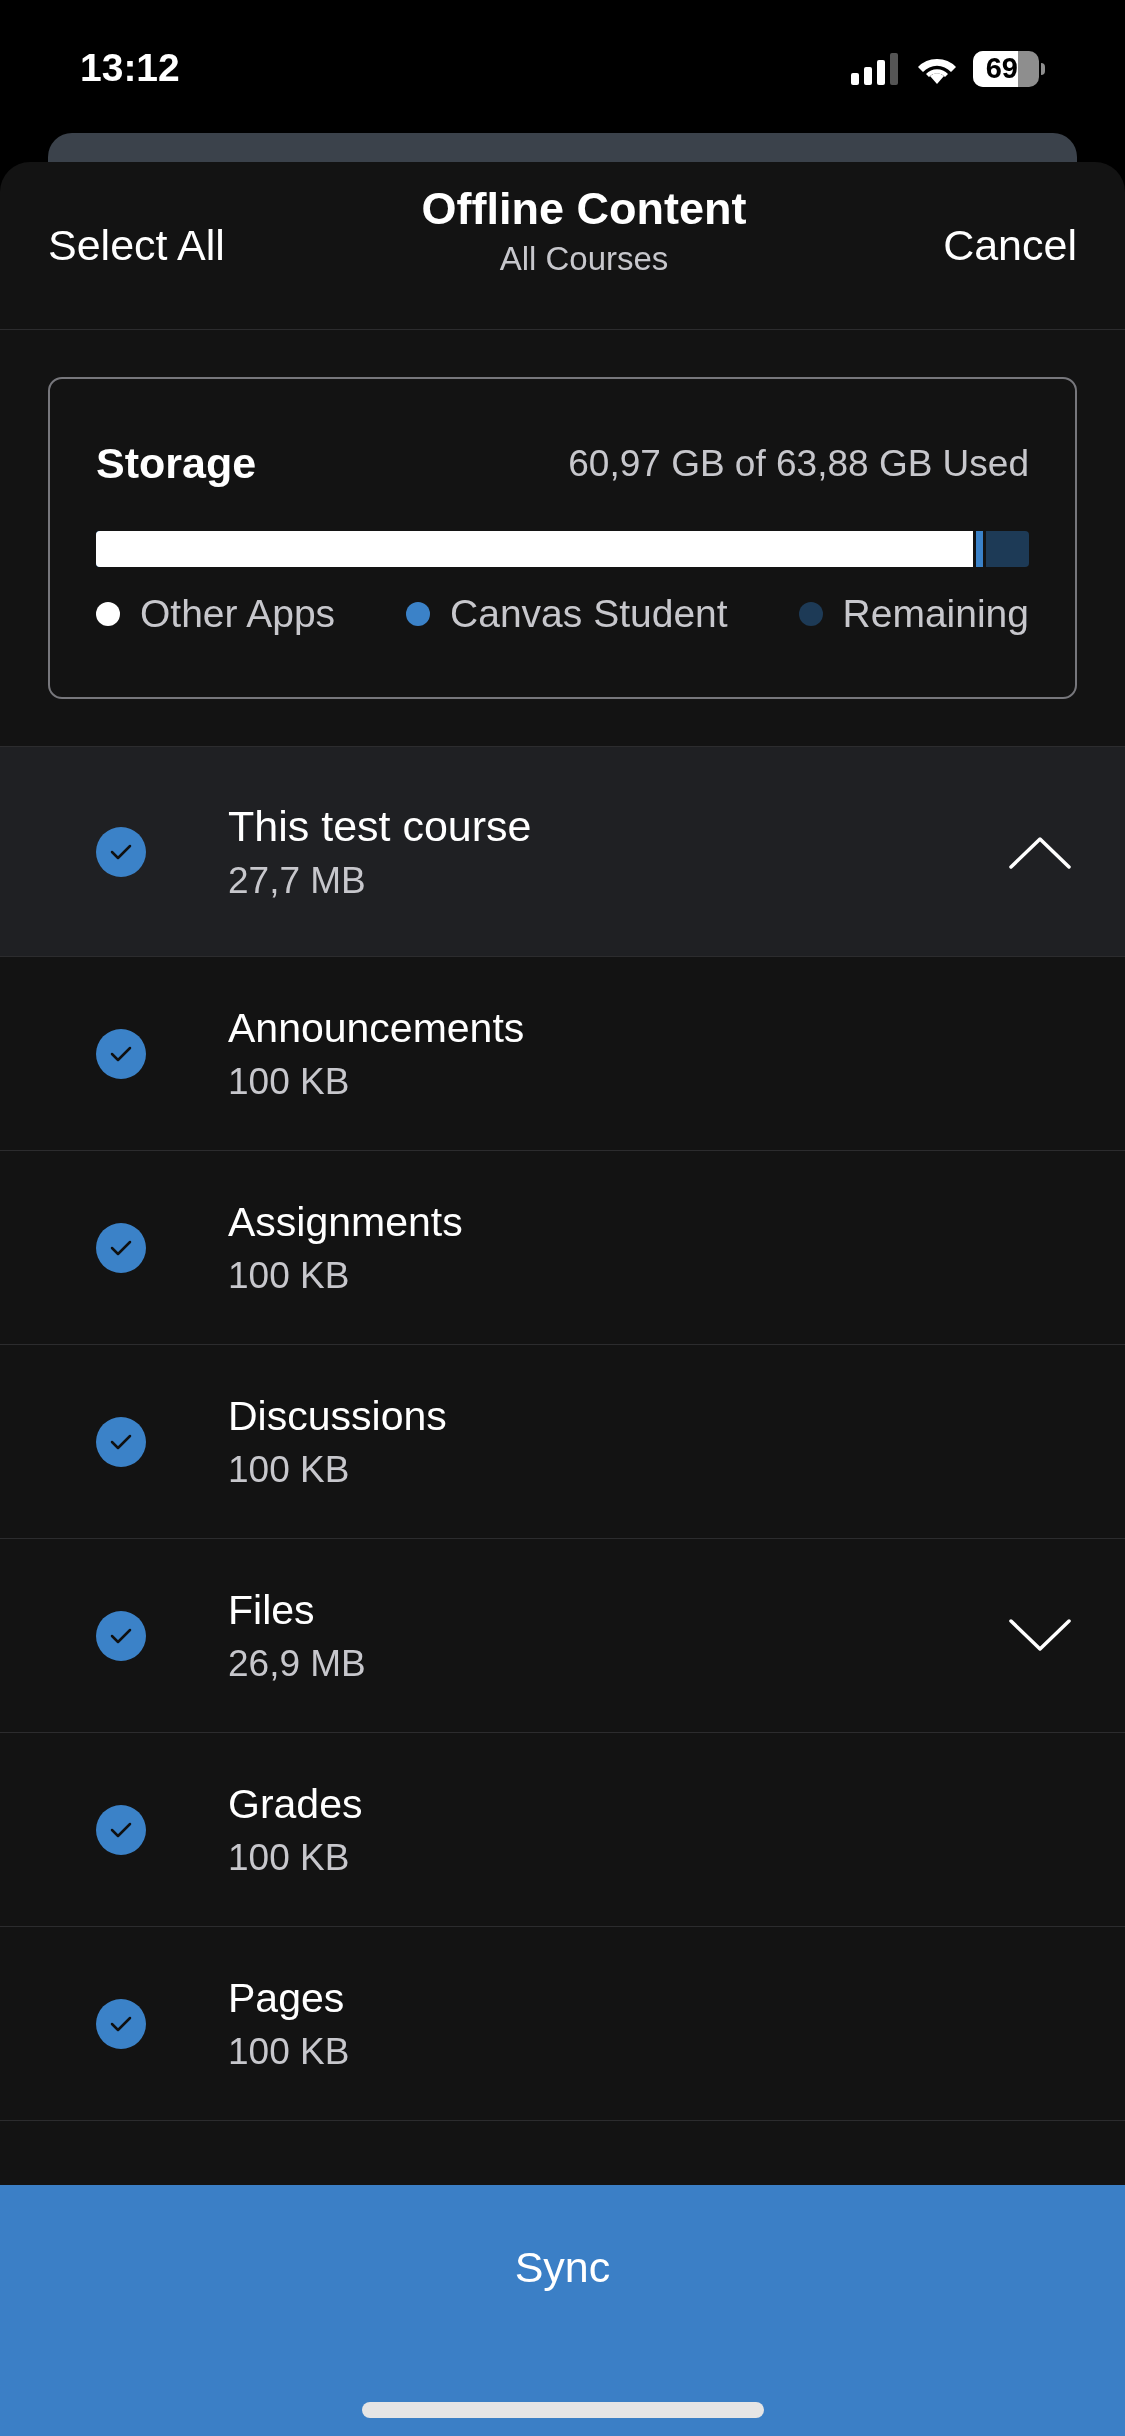  What do you see at coordinates (1040, 851) in the screenshot?
I see `chevron-up-icon` at bounding box center [1040, 851].